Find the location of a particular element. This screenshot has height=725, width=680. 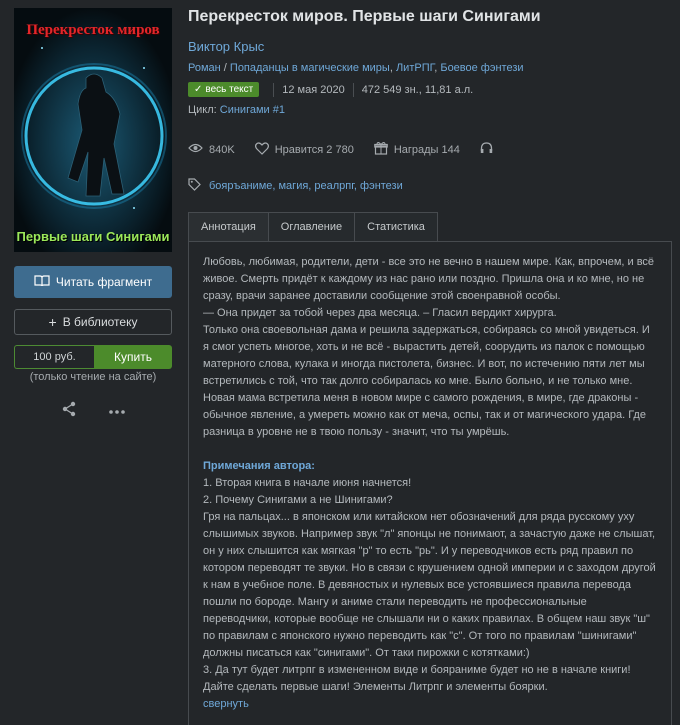

buy-button: Купить is located at coordinates (133, 357).